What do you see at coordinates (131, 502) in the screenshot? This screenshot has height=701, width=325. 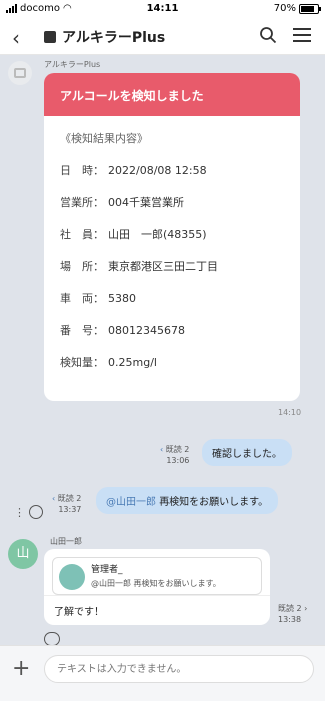 I see `mention: @山田一郎` at bounding box center [131, 502].